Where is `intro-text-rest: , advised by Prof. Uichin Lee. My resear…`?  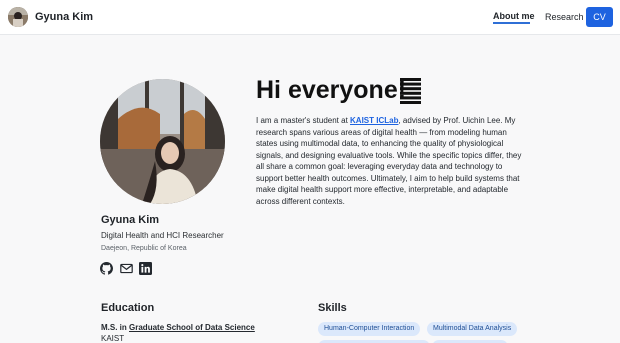 intro-text-rest: , advised by Prof. Uichin Lee. My resear… is located at coordinates (389, 161).